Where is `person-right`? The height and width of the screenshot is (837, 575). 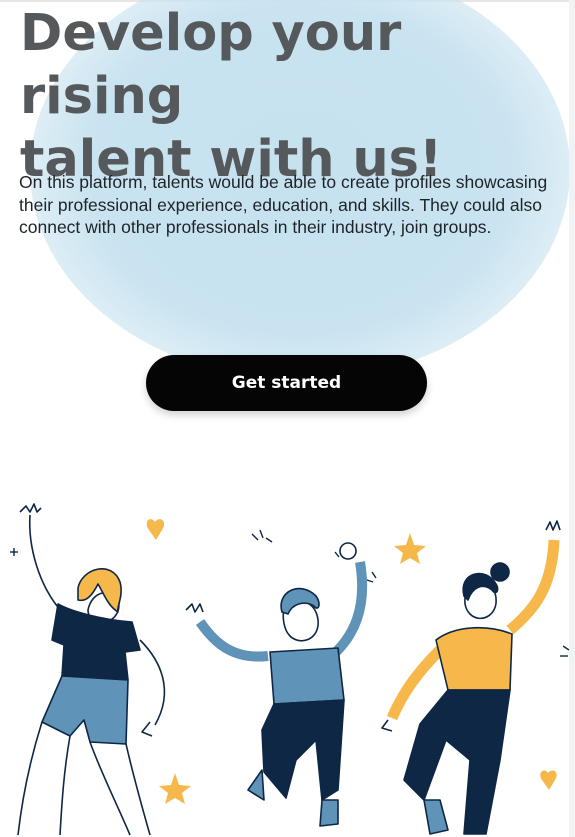
person-right is located at coordinates (471, 677).